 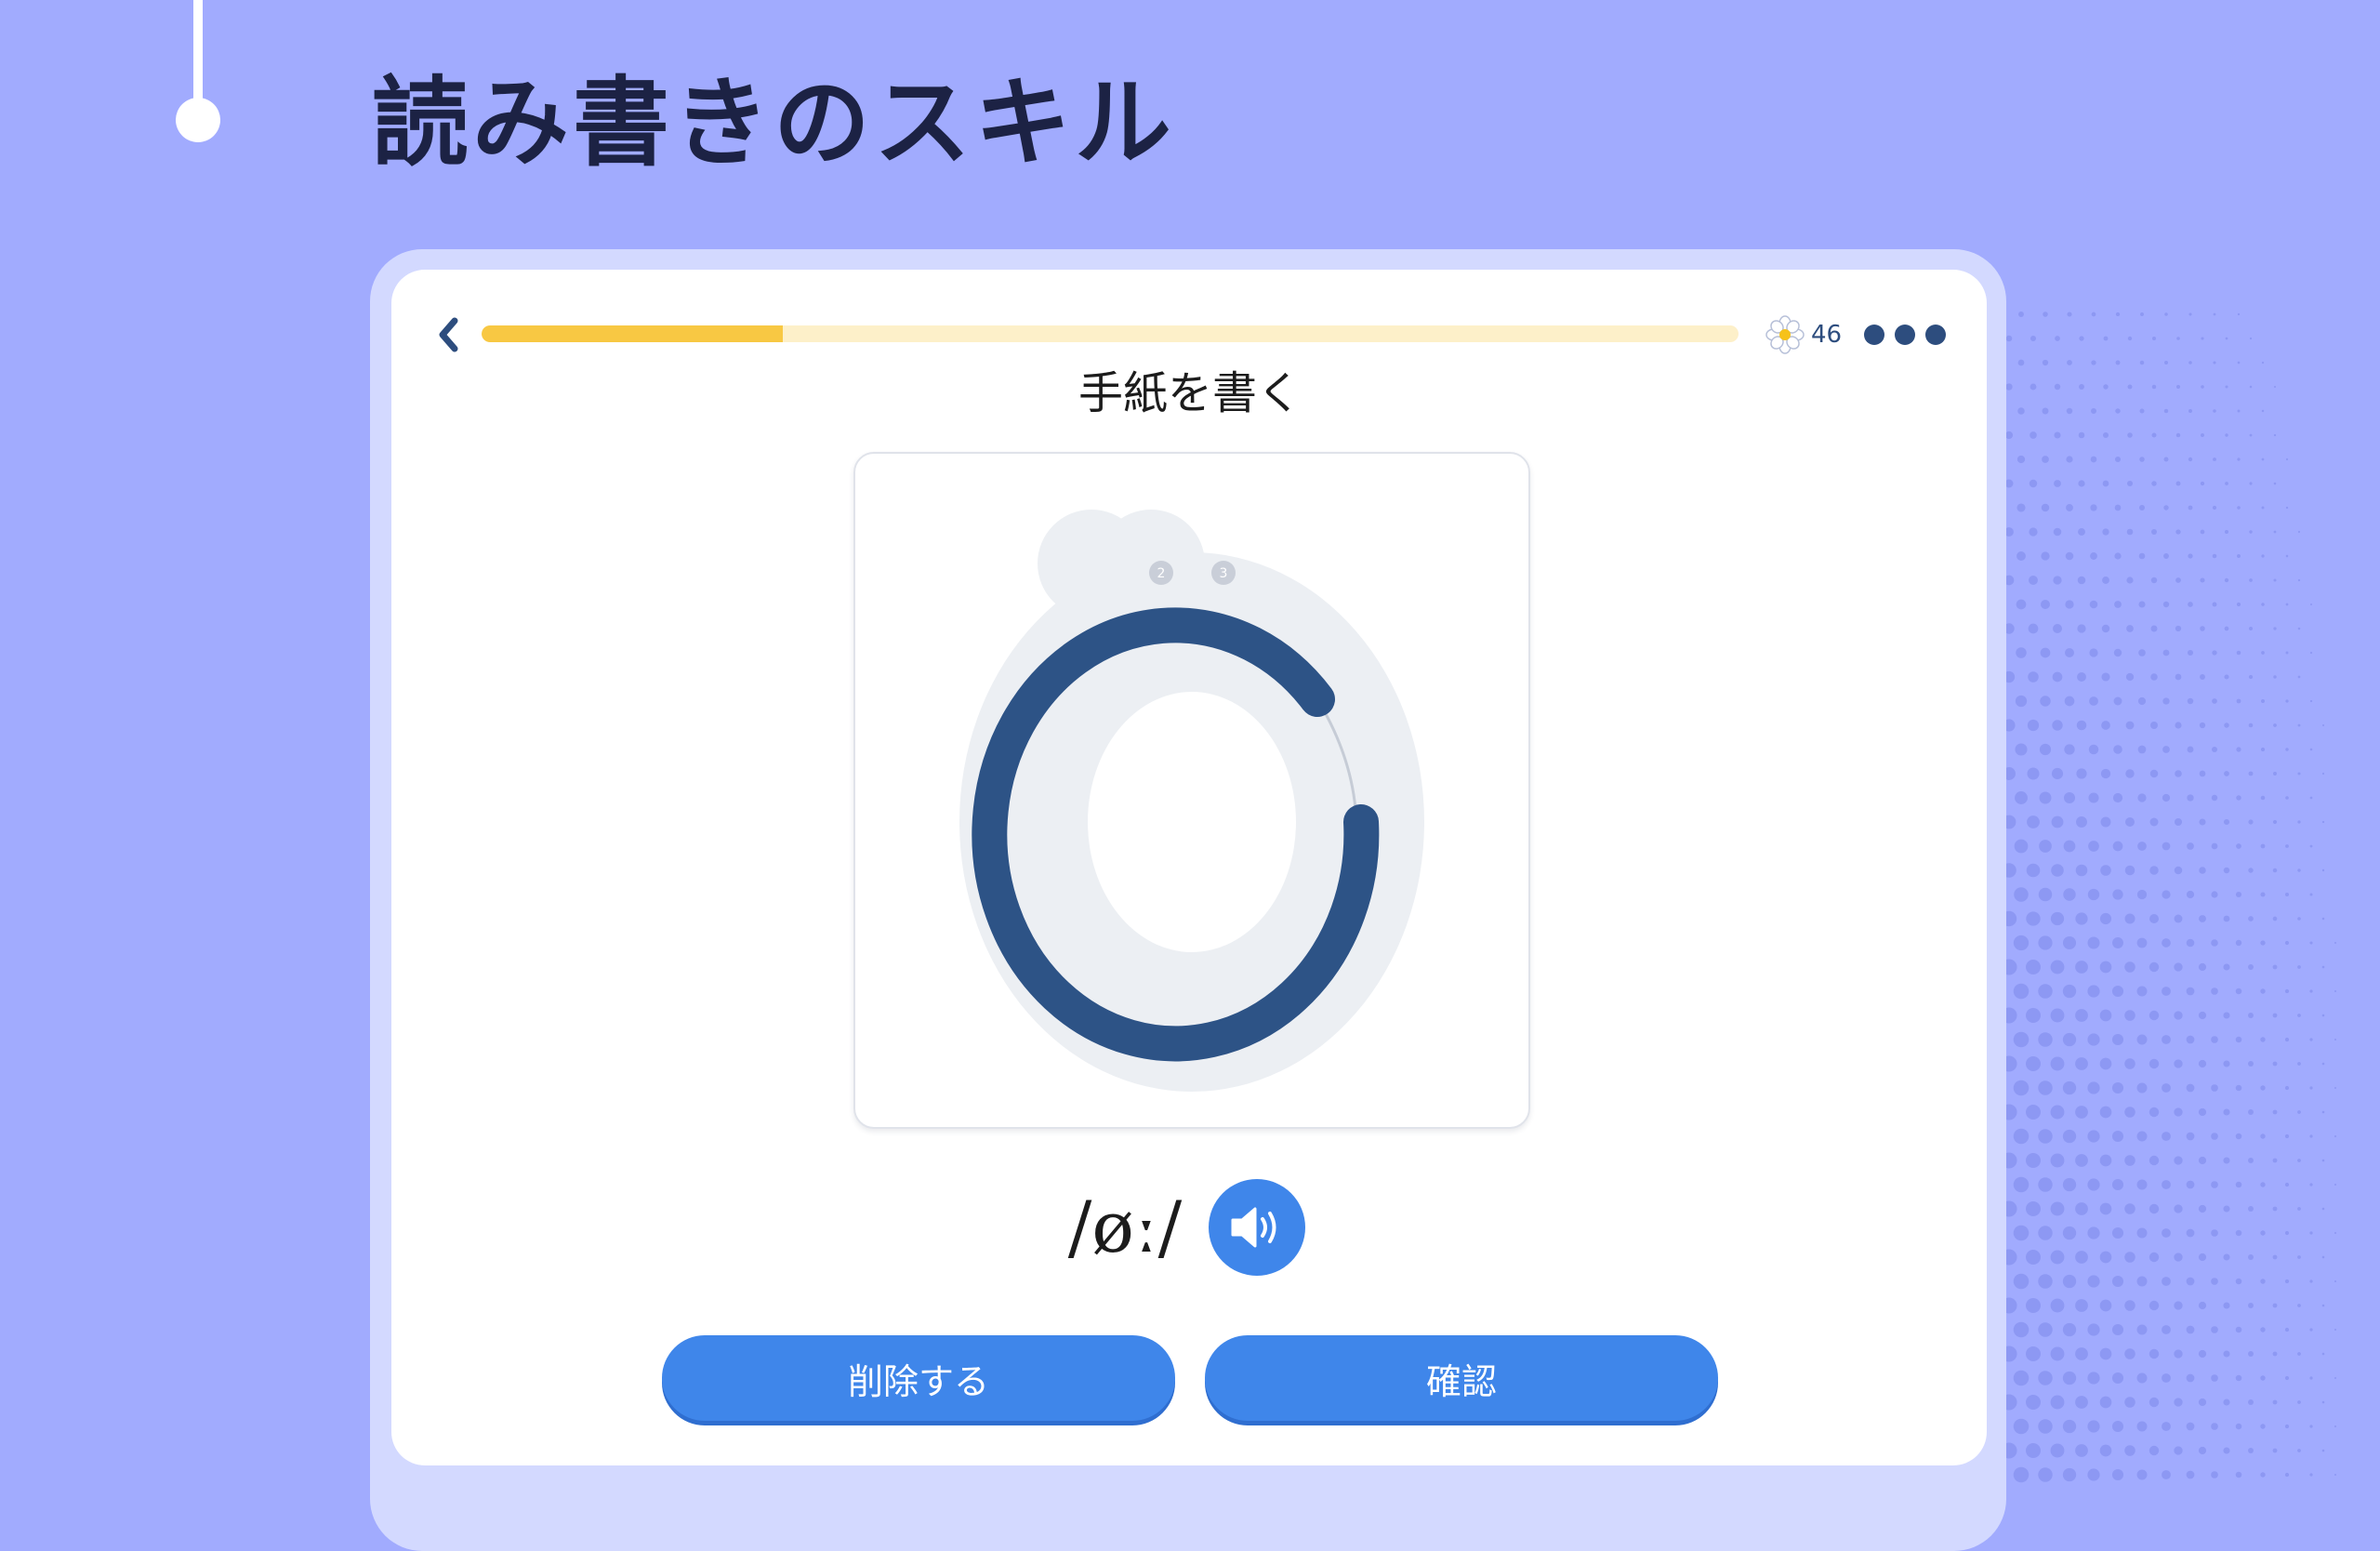 I want to click on play-audio-button, so click(x=1257, y=1227).